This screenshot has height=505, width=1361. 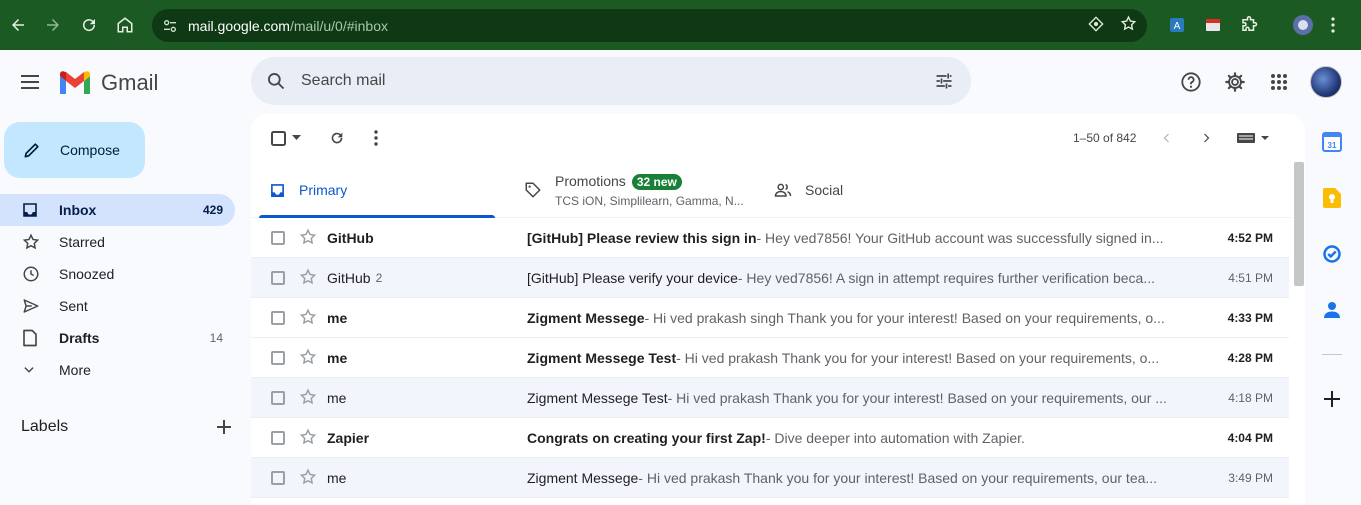 I want to click on create-label-plus-icon, so click(x=224, y=427).